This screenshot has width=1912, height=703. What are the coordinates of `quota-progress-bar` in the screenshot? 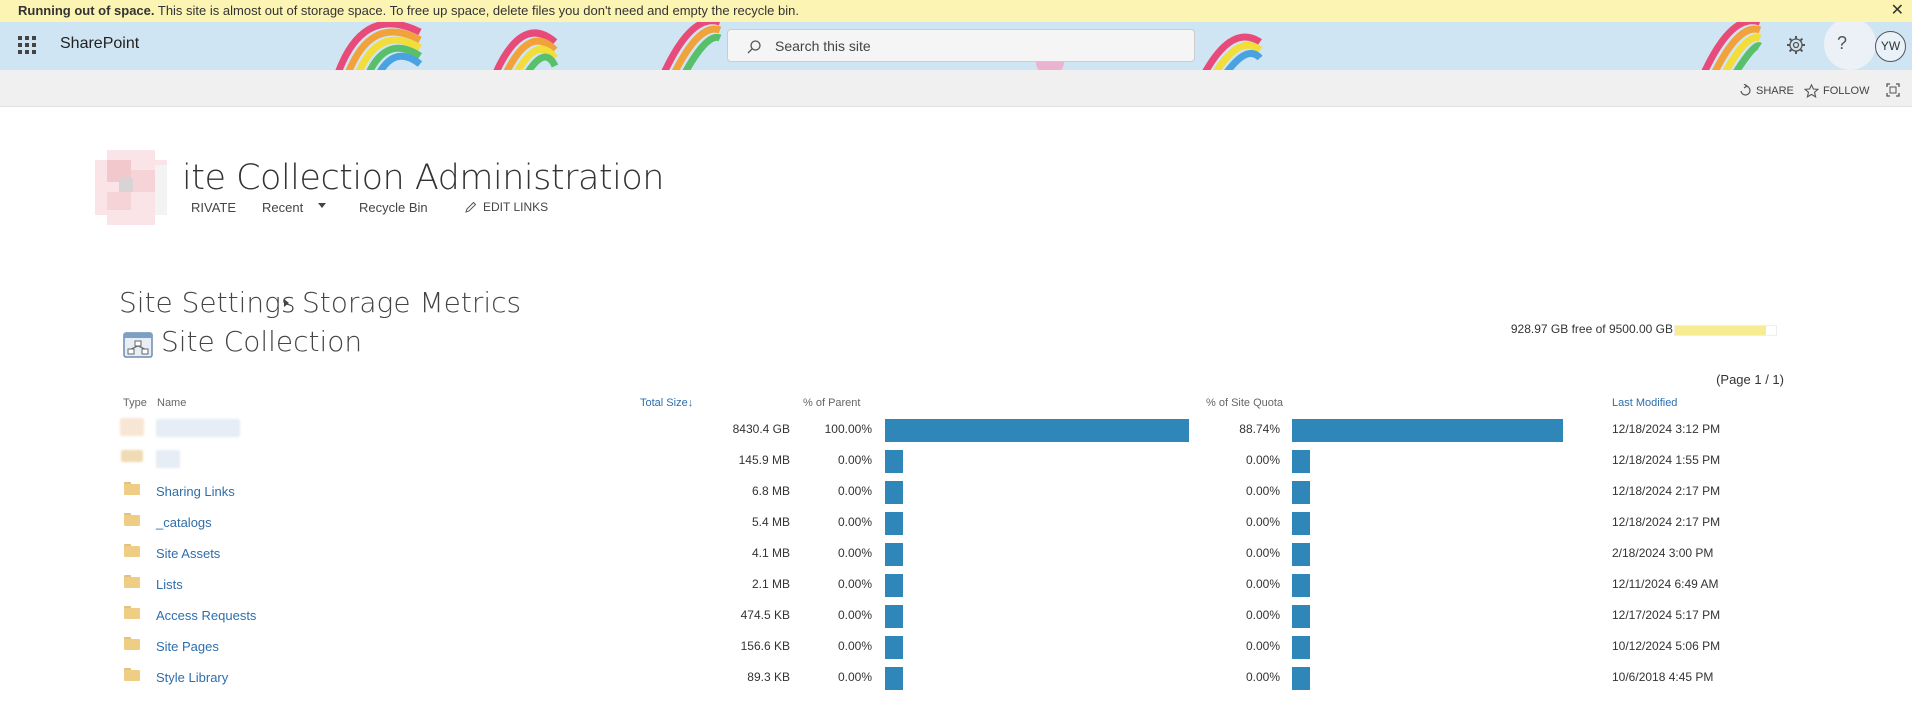 It's located at (1725, 330).